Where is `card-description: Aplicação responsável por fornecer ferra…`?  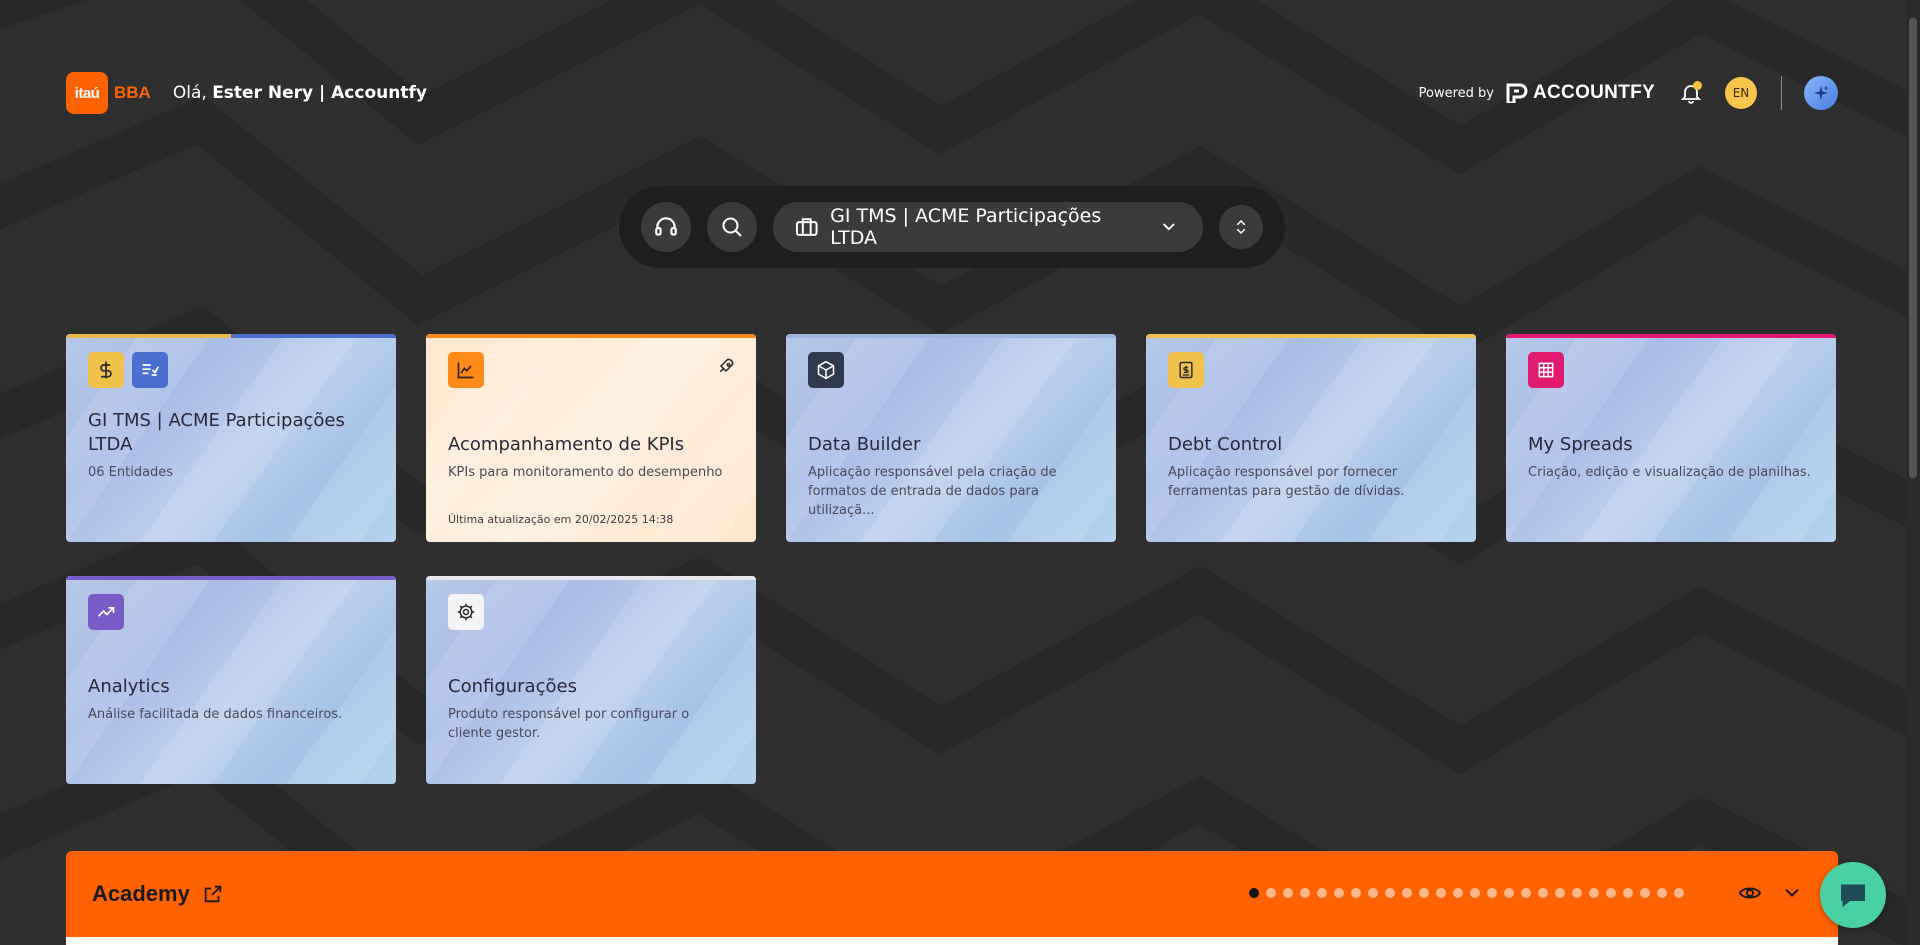 card-description: Aplicação responsável por fornecer ferra… is located at coordinates (1286, 482).